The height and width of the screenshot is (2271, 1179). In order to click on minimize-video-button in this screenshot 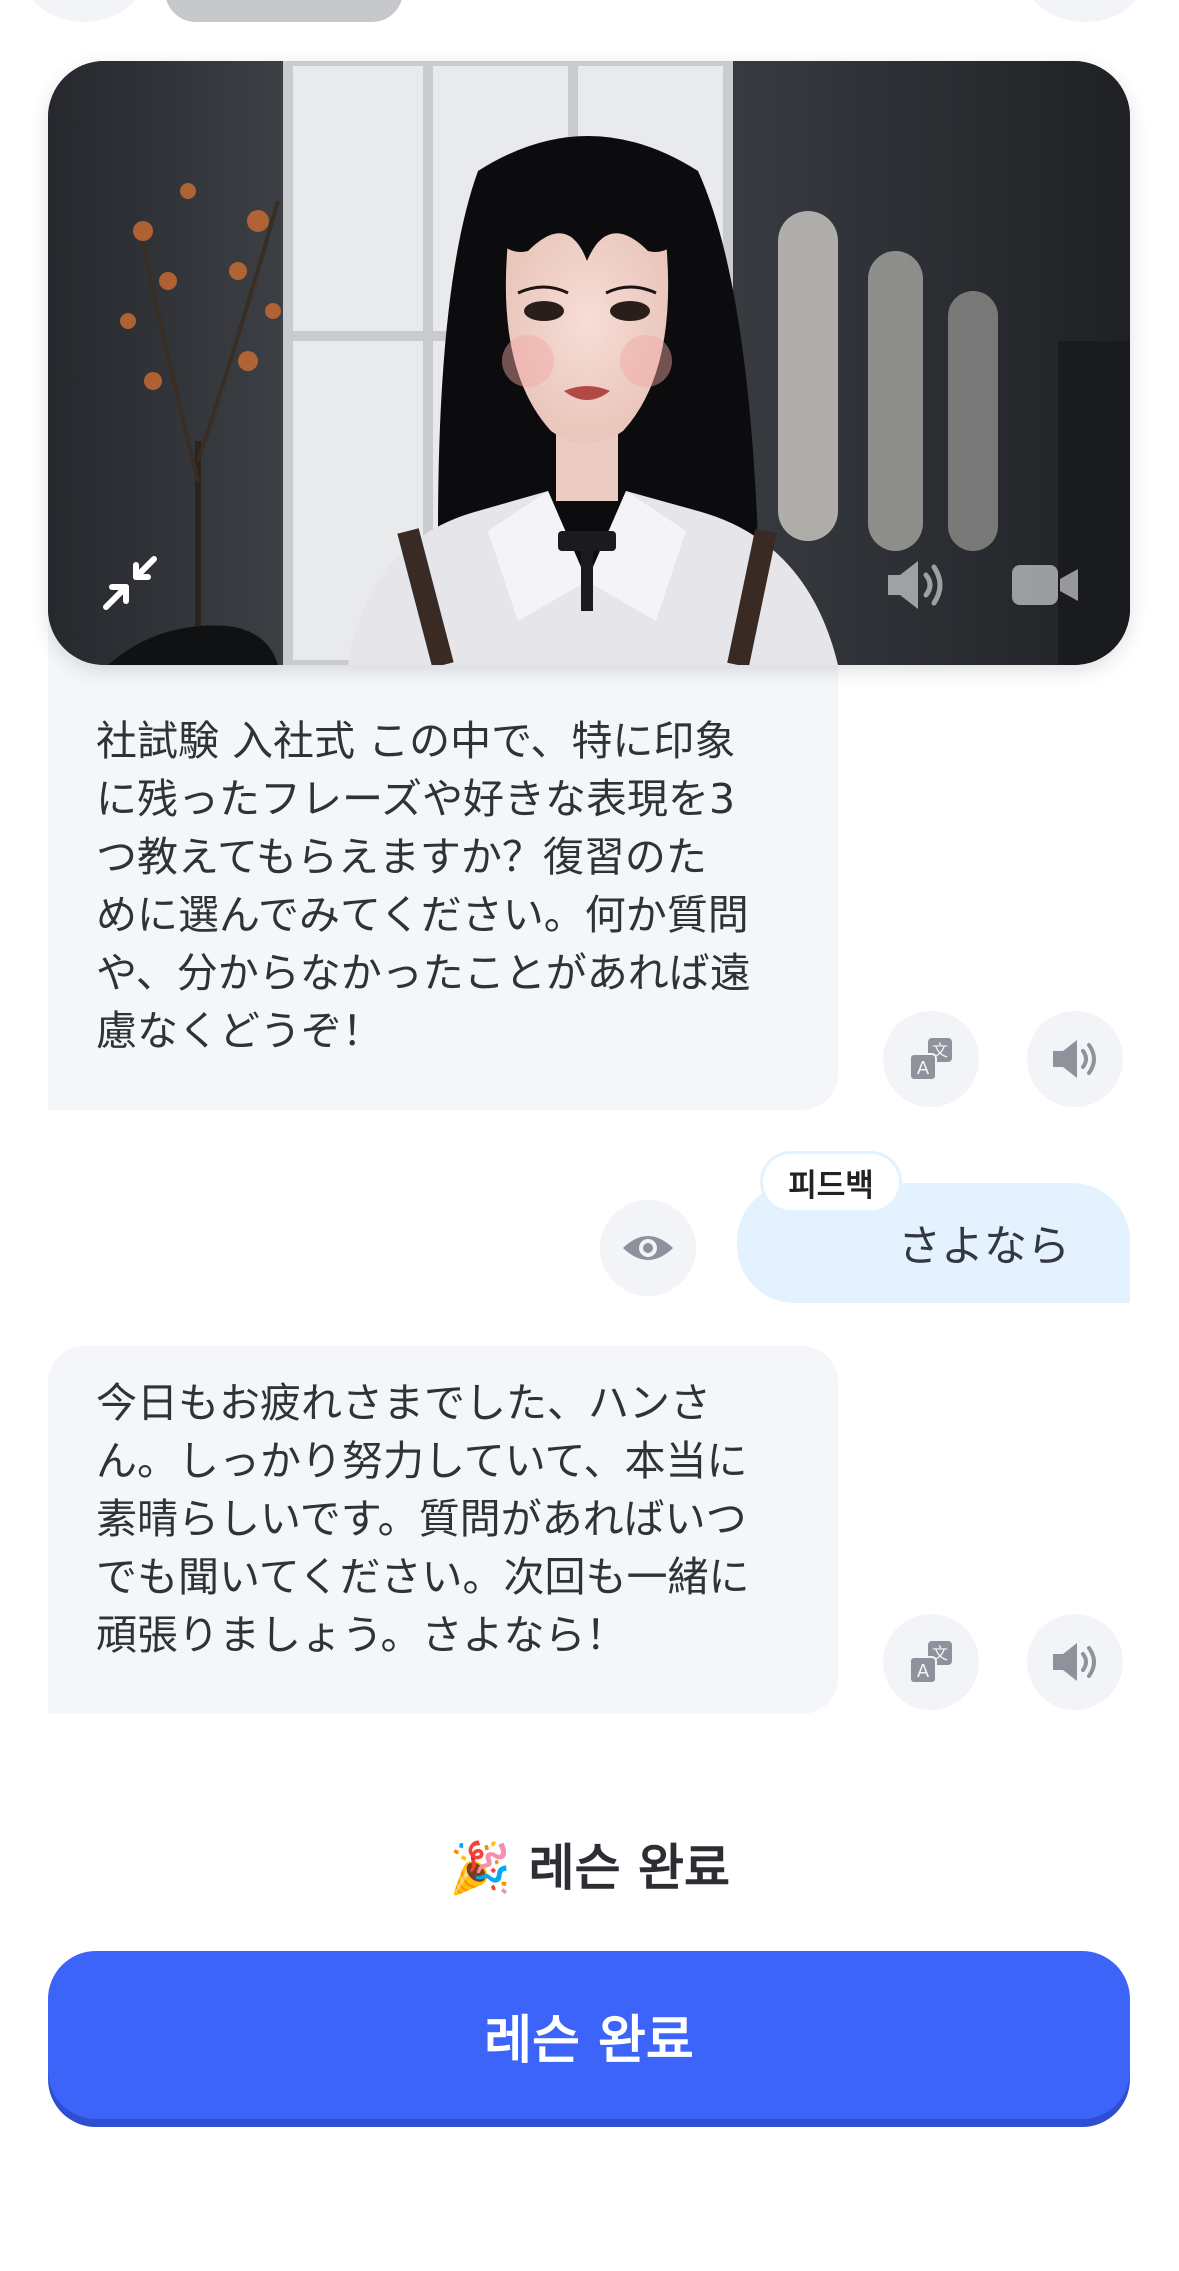, I will do `click(130, 583)`.